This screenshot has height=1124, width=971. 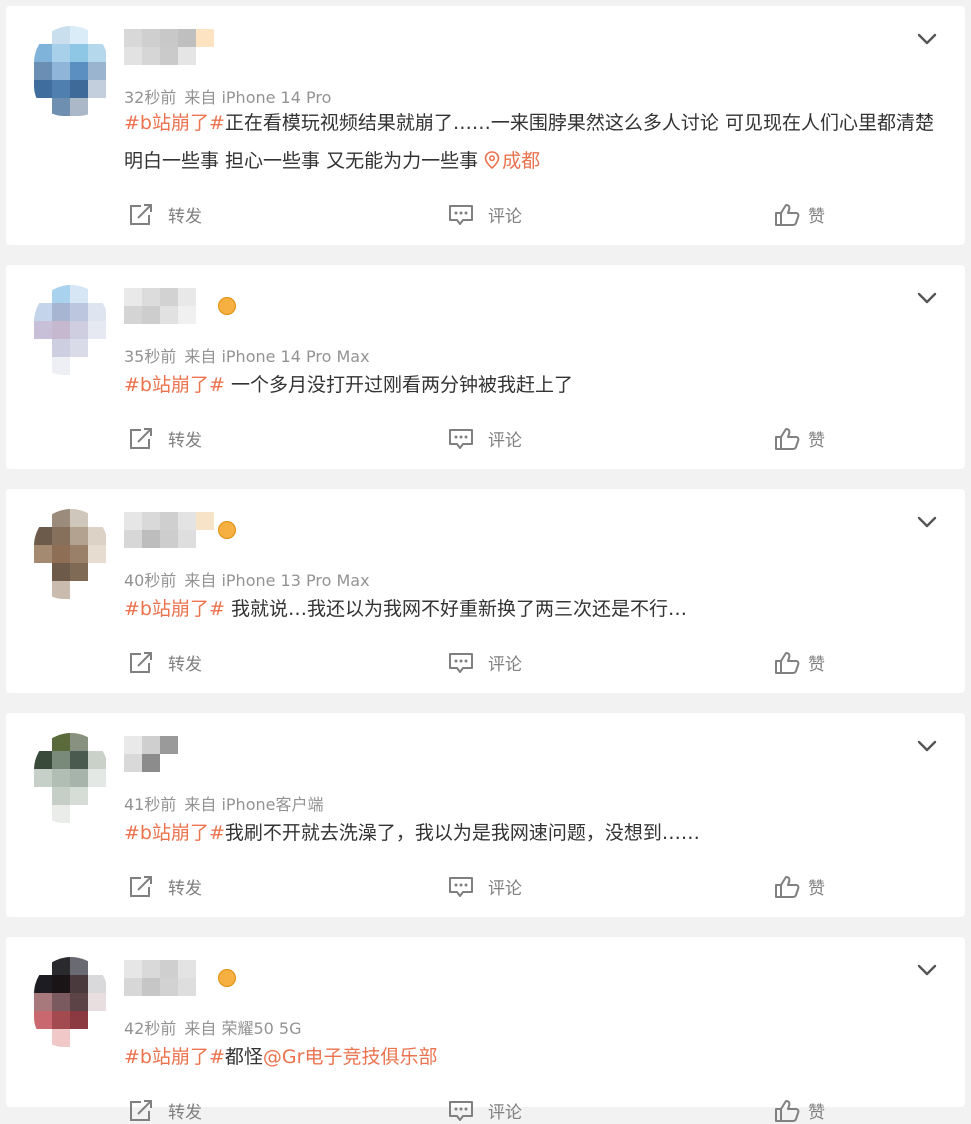 What do you see at coordinates (816, 441) in the screenshot?
I see `like-label: 赞` at bounding box center [816, 441].